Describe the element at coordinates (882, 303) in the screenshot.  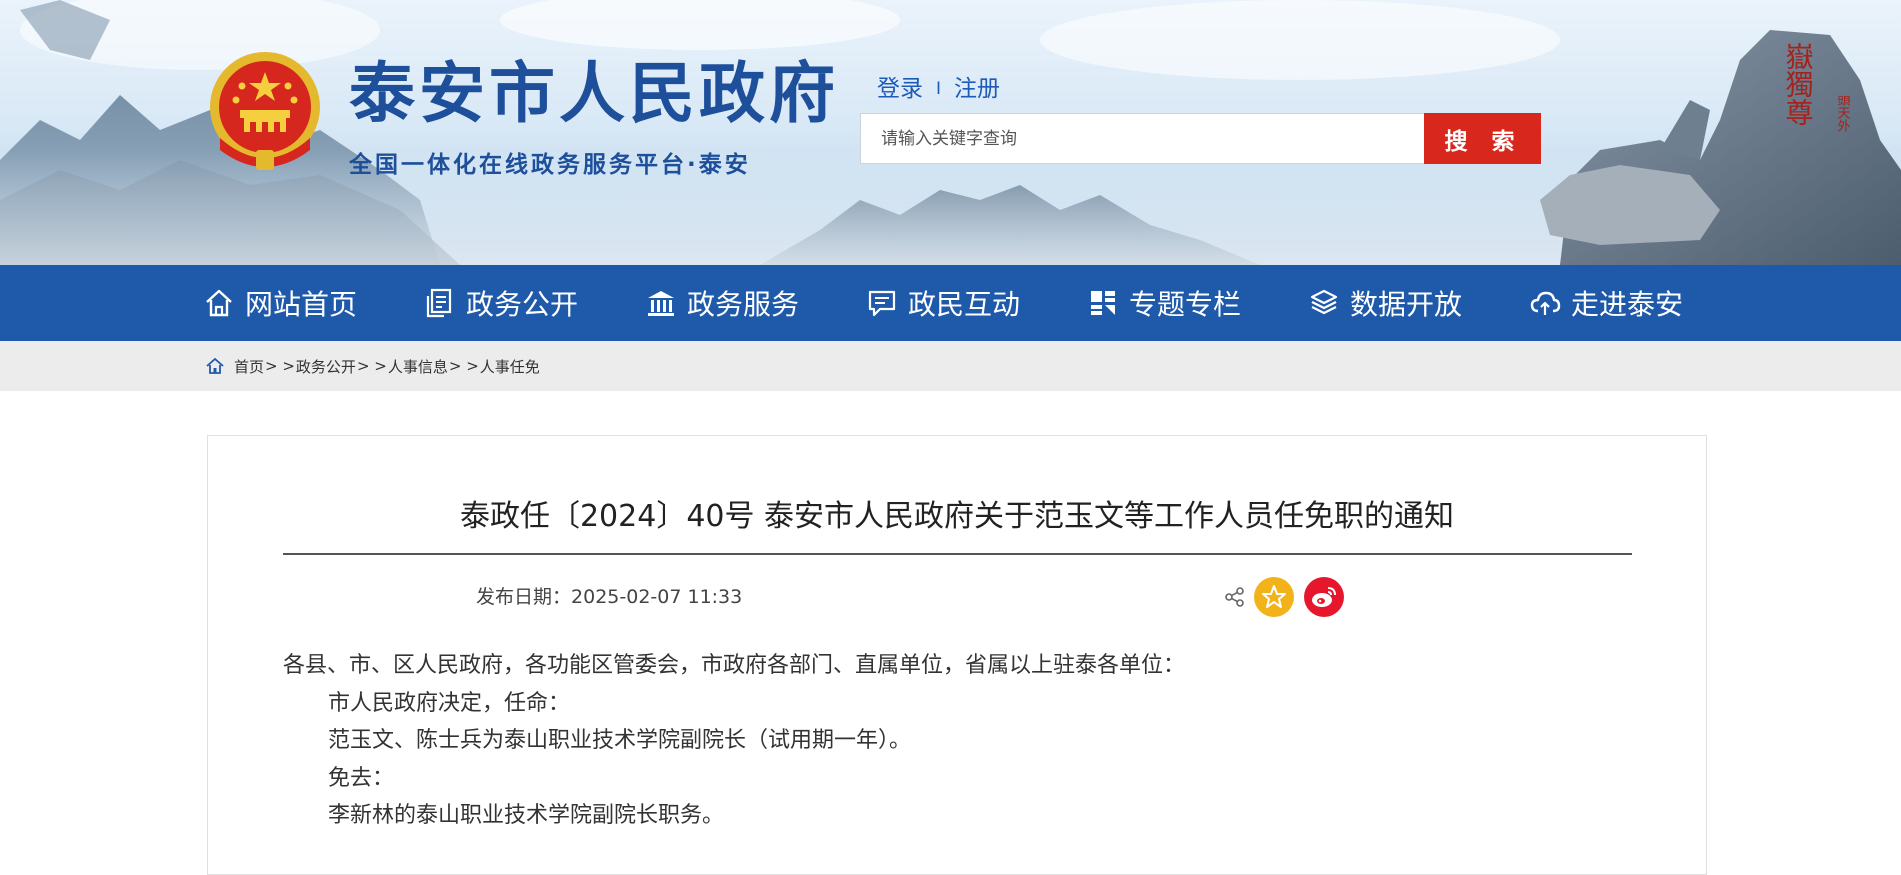
I see `chat-icon` at that location.